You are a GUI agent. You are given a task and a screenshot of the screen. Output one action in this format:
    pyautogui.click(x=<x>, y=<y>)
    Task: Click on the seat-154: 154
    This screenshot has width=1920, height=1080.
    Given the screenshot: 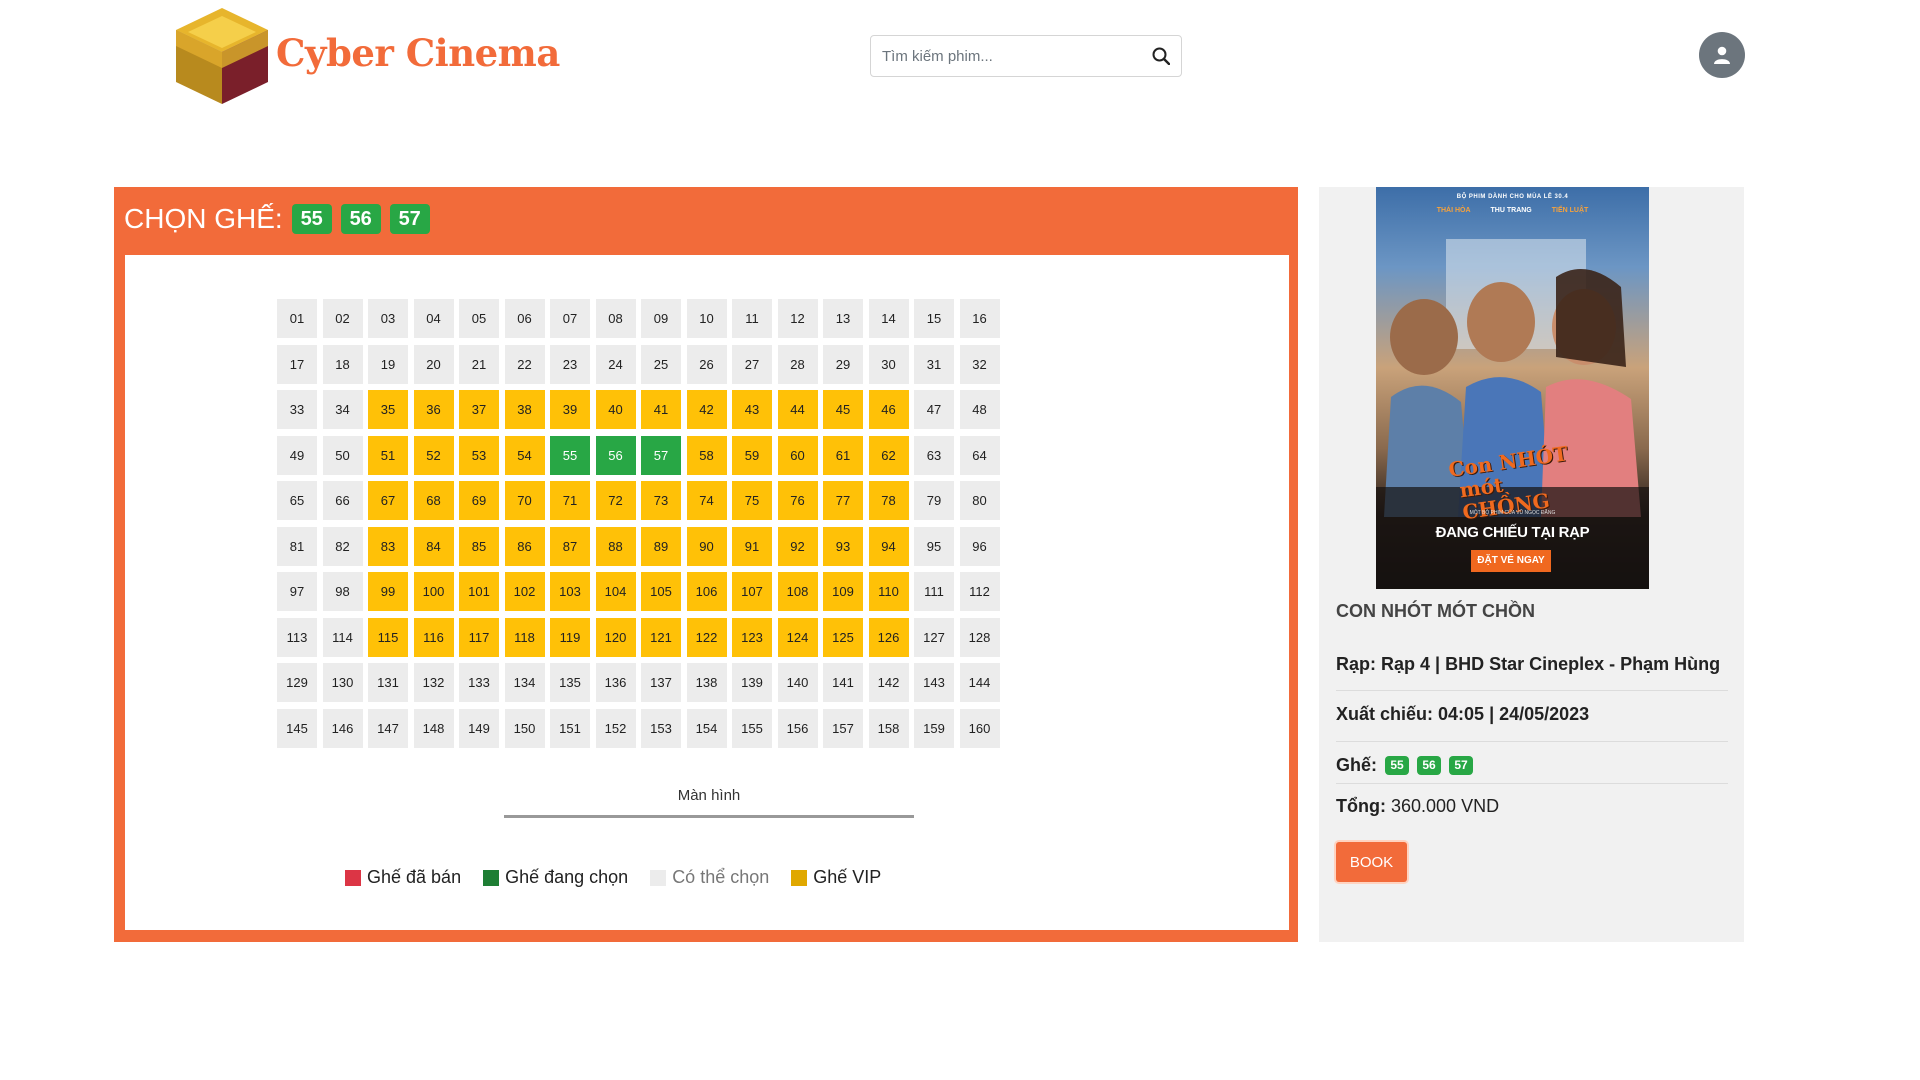 What is the action you would take?
    pyautogui.click(x=706, y=728)
    